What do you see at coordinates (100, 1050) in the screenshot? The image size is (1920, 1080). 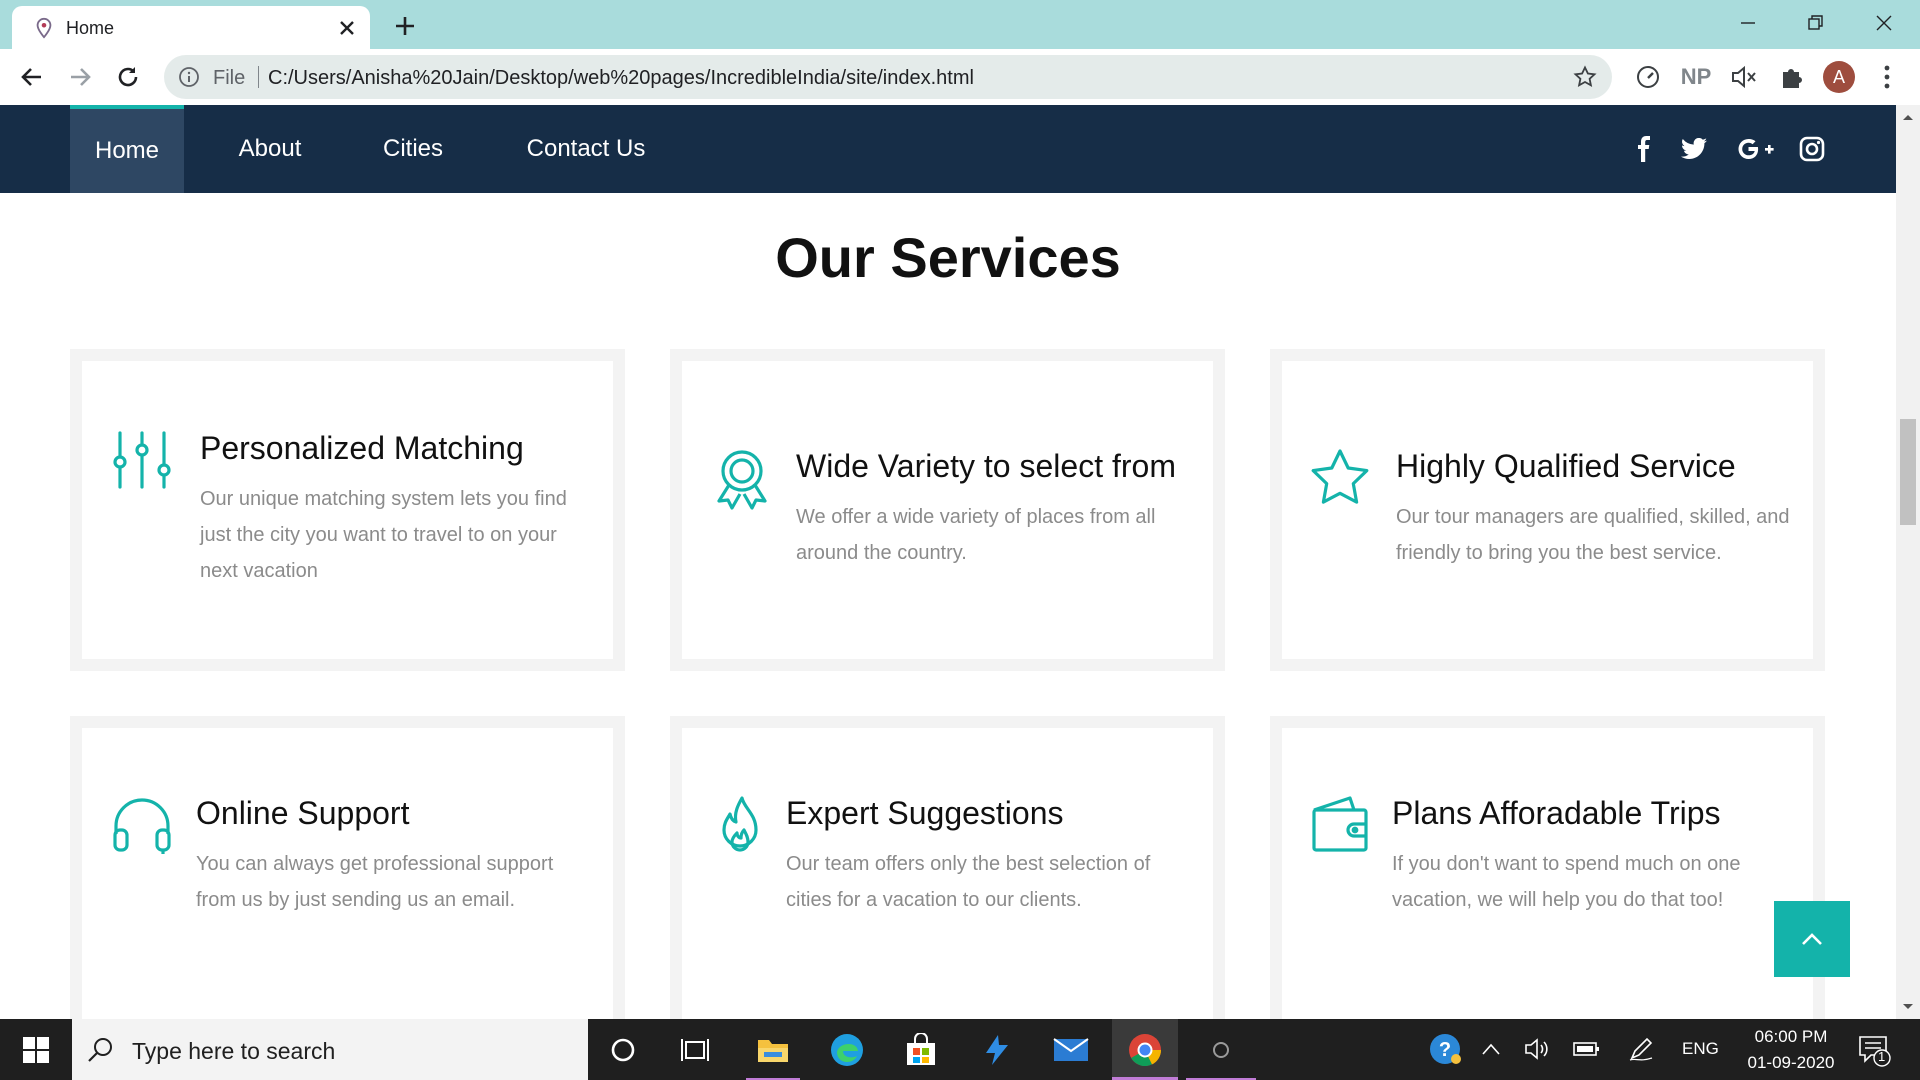 I see `search-icon` at bounding box center [100, 1050].